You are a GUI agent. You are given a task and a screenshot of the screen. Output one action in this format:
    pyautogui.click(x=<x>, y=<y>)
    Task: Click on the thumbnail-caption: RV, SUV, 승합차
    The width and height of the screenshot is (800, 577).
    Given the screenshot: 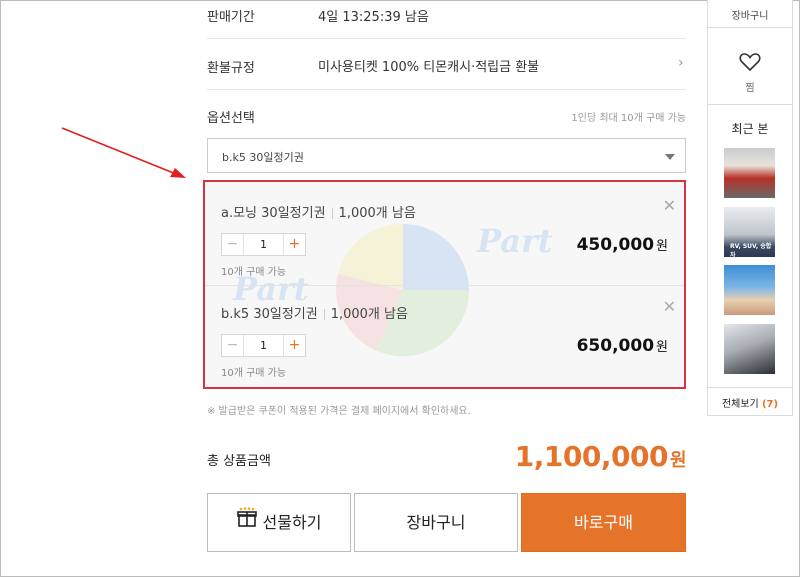 What is the action you would take?
    pyautogui.click(x=751, y=250)
    